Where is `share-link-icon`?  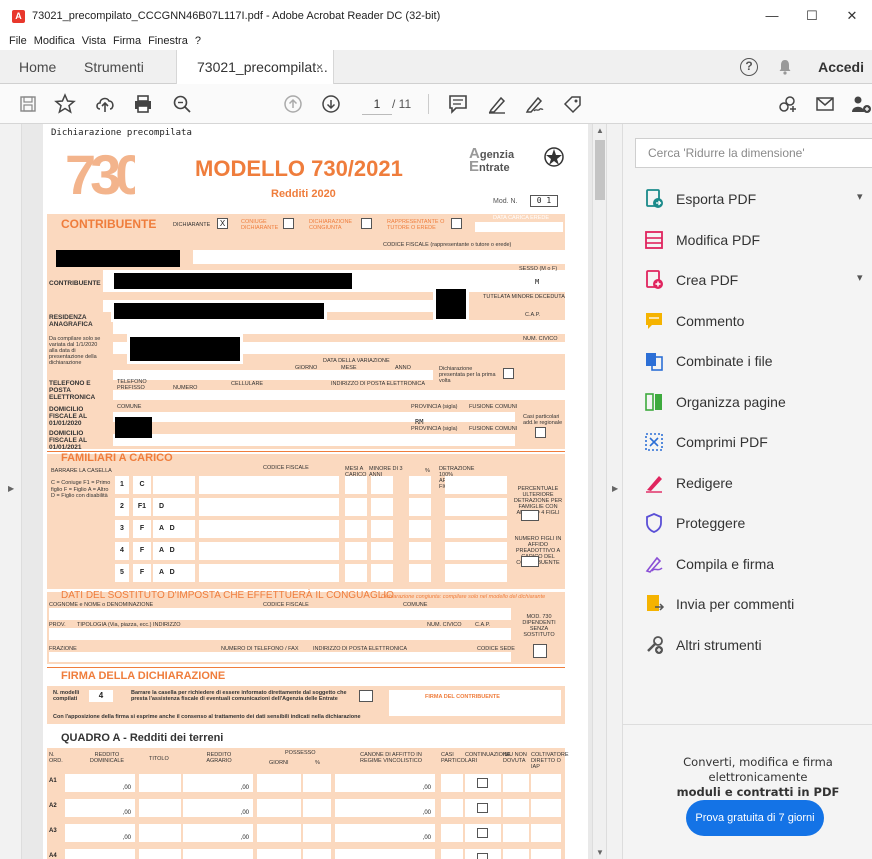
share-link-icon is located at coordinates (787, 104).